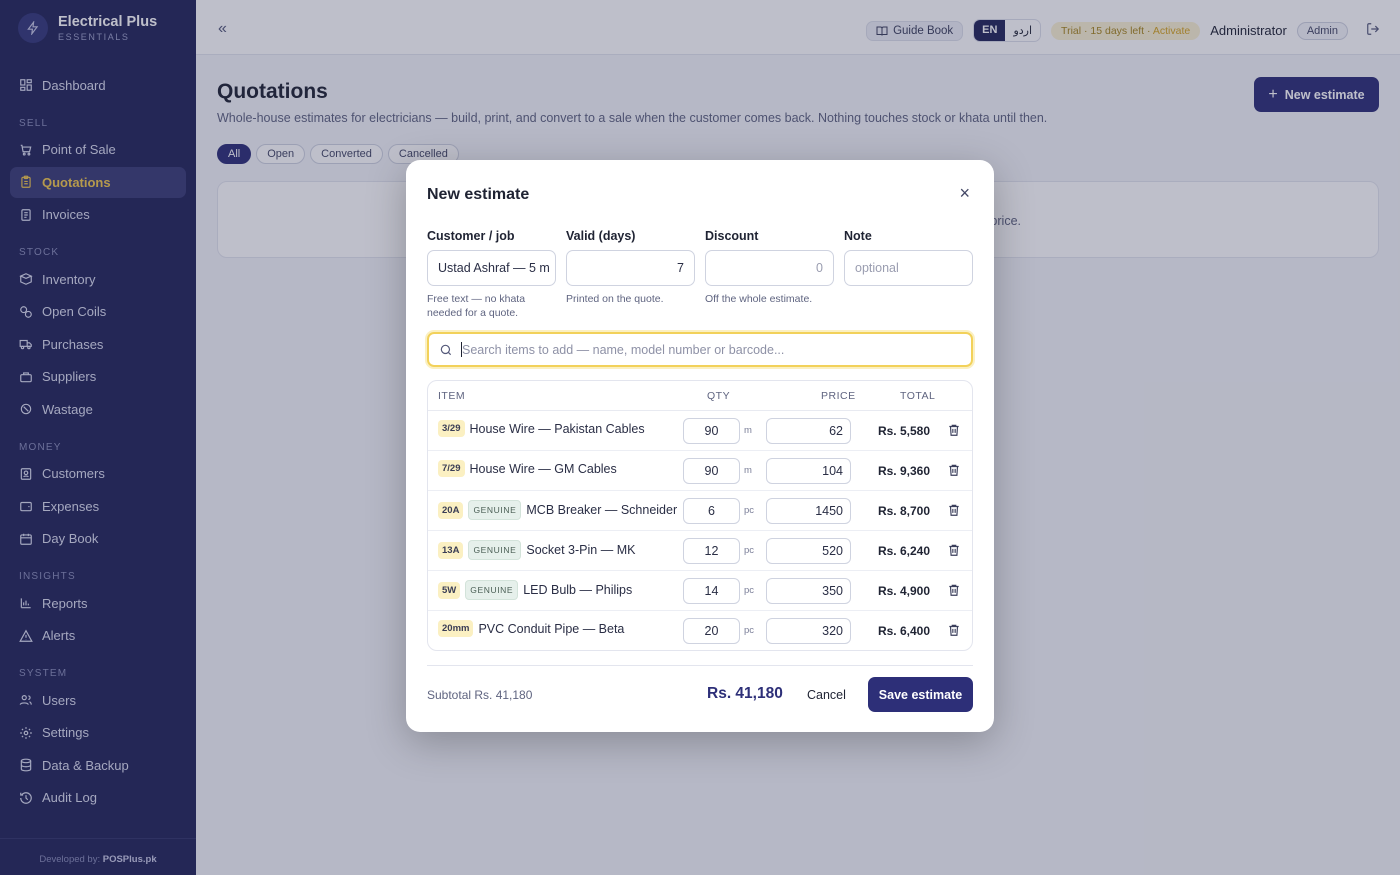  Describe the element at coordinates (808, 631) in the screenshot. I see `price-input: 320` at that location.